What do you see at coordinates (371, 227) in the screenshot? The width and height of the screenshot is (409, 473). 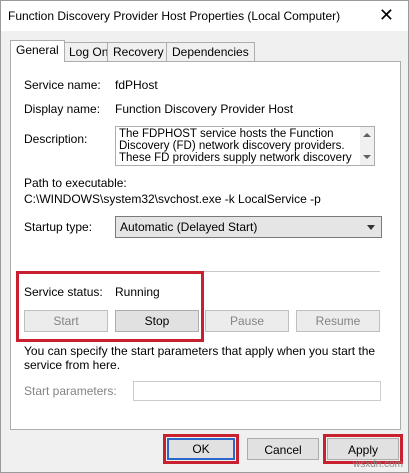 I see `chevron-down-icon` at bounding box center [371, 227].